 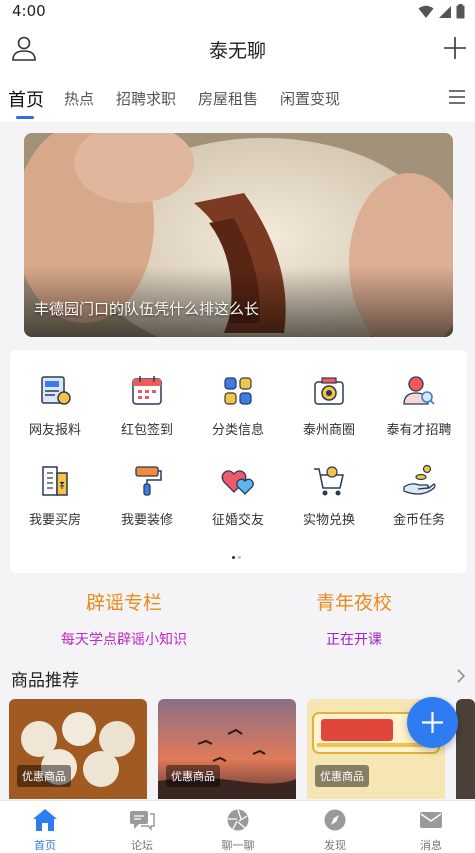 I want to click on tab-housing: 房屋租售, so click(x=228, y=98).